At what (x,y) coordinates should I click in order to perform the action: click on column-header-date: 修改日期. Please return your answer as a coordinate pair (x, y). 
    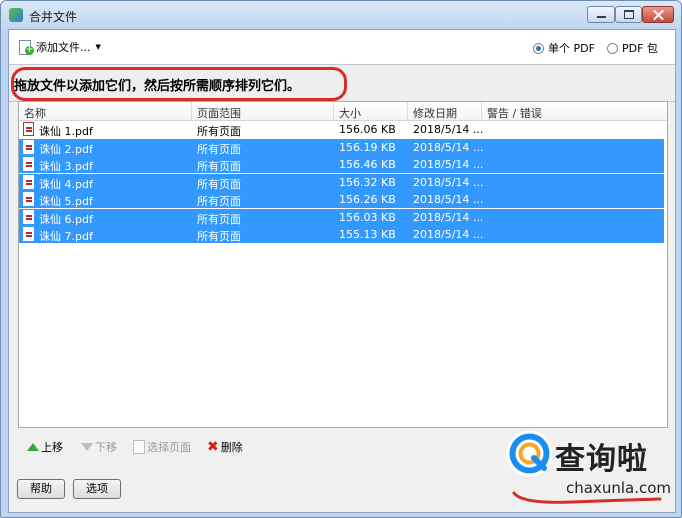
    Looking at the image, I should click on (435, 113).